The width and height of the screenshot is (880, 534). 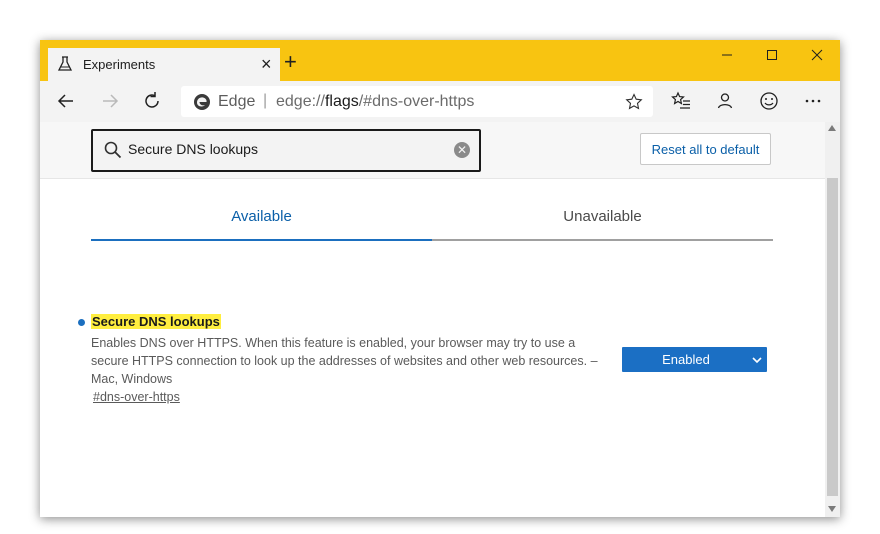 I want to click on flag-state-select: Enabled, so click(x=694, y=359).